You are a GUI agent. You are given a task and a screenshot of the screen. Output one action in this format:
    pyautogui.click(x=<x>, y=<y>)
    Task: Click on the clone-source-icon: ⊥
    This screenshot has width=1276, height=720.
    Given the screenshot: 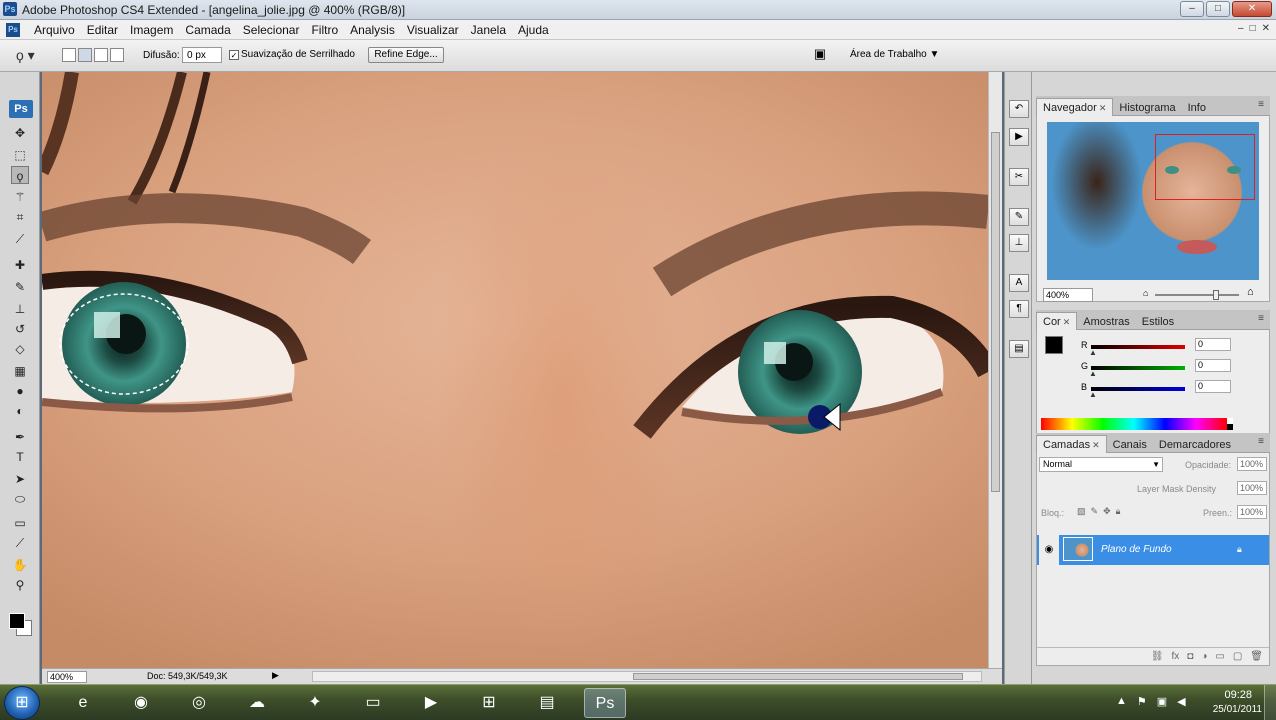 What is the action you would take?
    pyautogui.click(x=1019, y=243)
    